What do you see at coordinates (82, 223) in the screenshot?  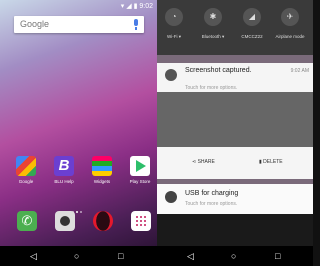 I see `dock: ✆` at bounding box center [82, 223].